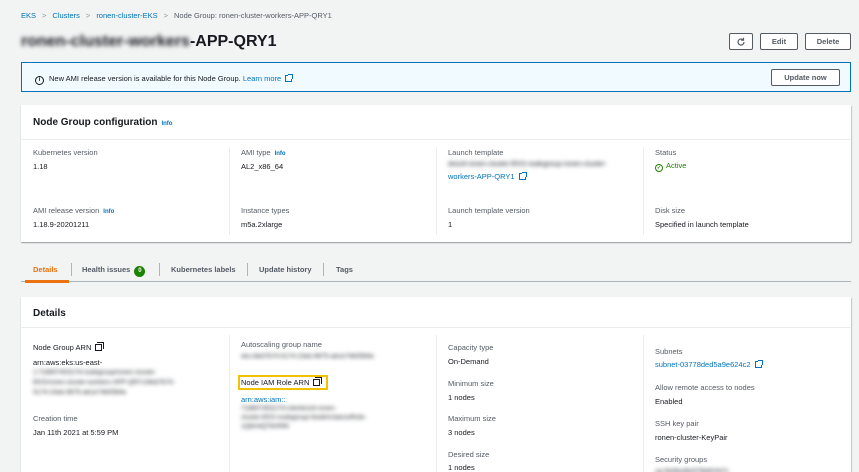 This screenshot has height=472, width=859. Describe the element at coordinates (671, 166) in the screenshot. I see `status-badge: ✓ Active` at that location.